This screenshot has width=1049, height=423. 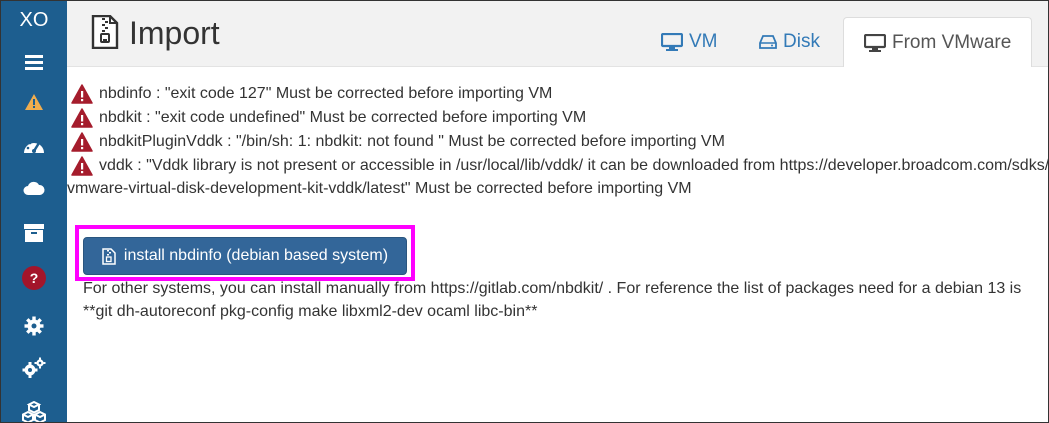 What do you see at coordinates (801, 41) in the screenshot?
I see `tab-disk-label: Disk` at bounding box center [801, 41].